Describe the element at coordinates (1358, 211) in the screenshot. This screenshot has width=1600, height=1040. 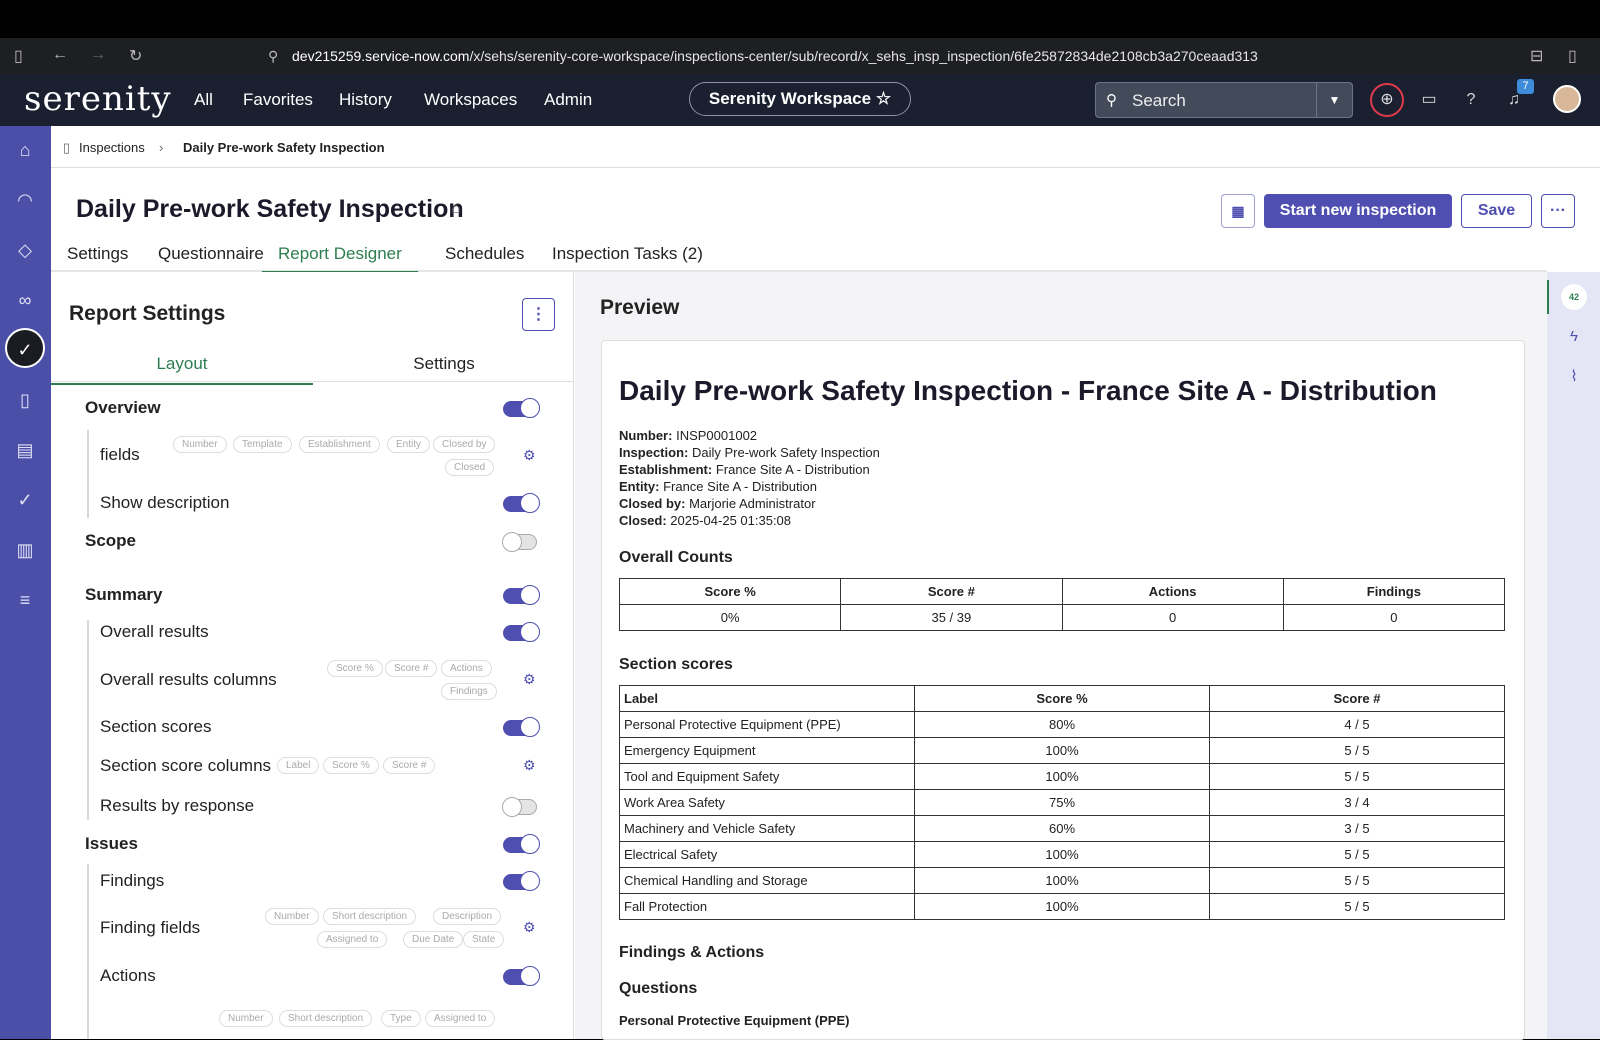
I see `start-new-inspection-button: Start new inspection` at that location.